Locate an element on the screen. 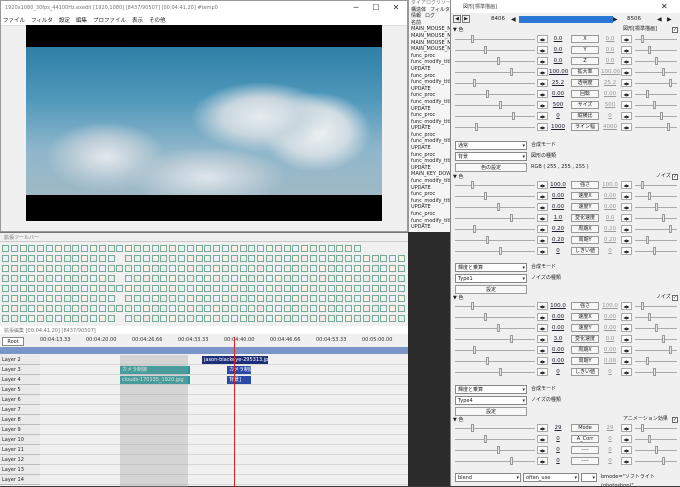  param-end-value: 0 is located at coordinates (610, 251).